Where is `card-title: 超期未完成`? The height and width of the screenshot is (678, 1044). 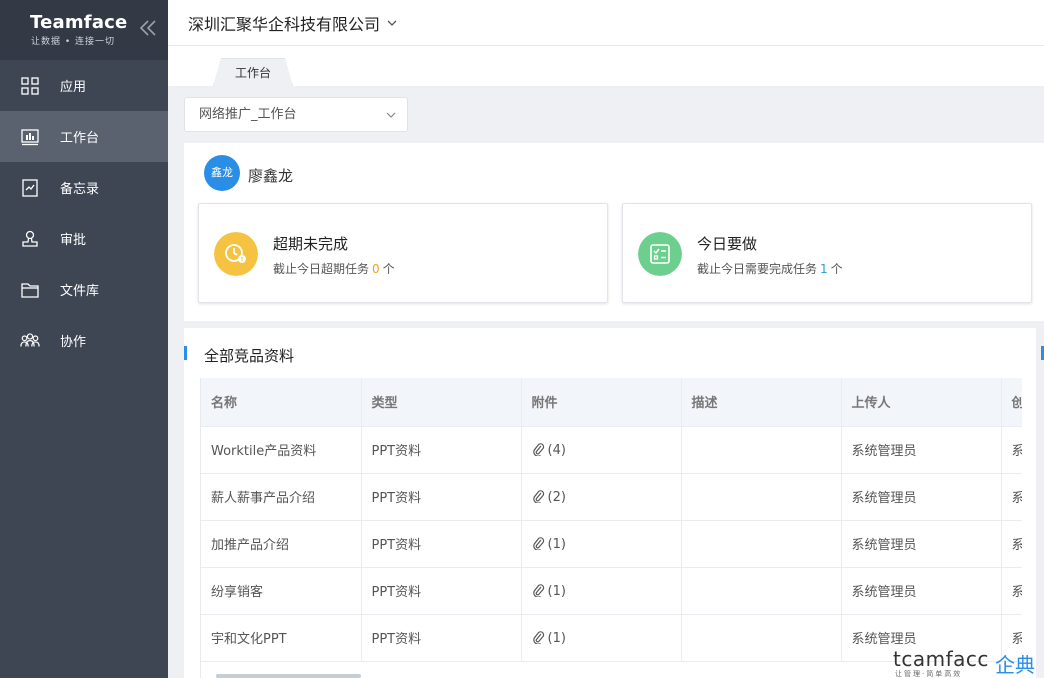
card-title: 超期未完成 is located at coordinates (311, 244).